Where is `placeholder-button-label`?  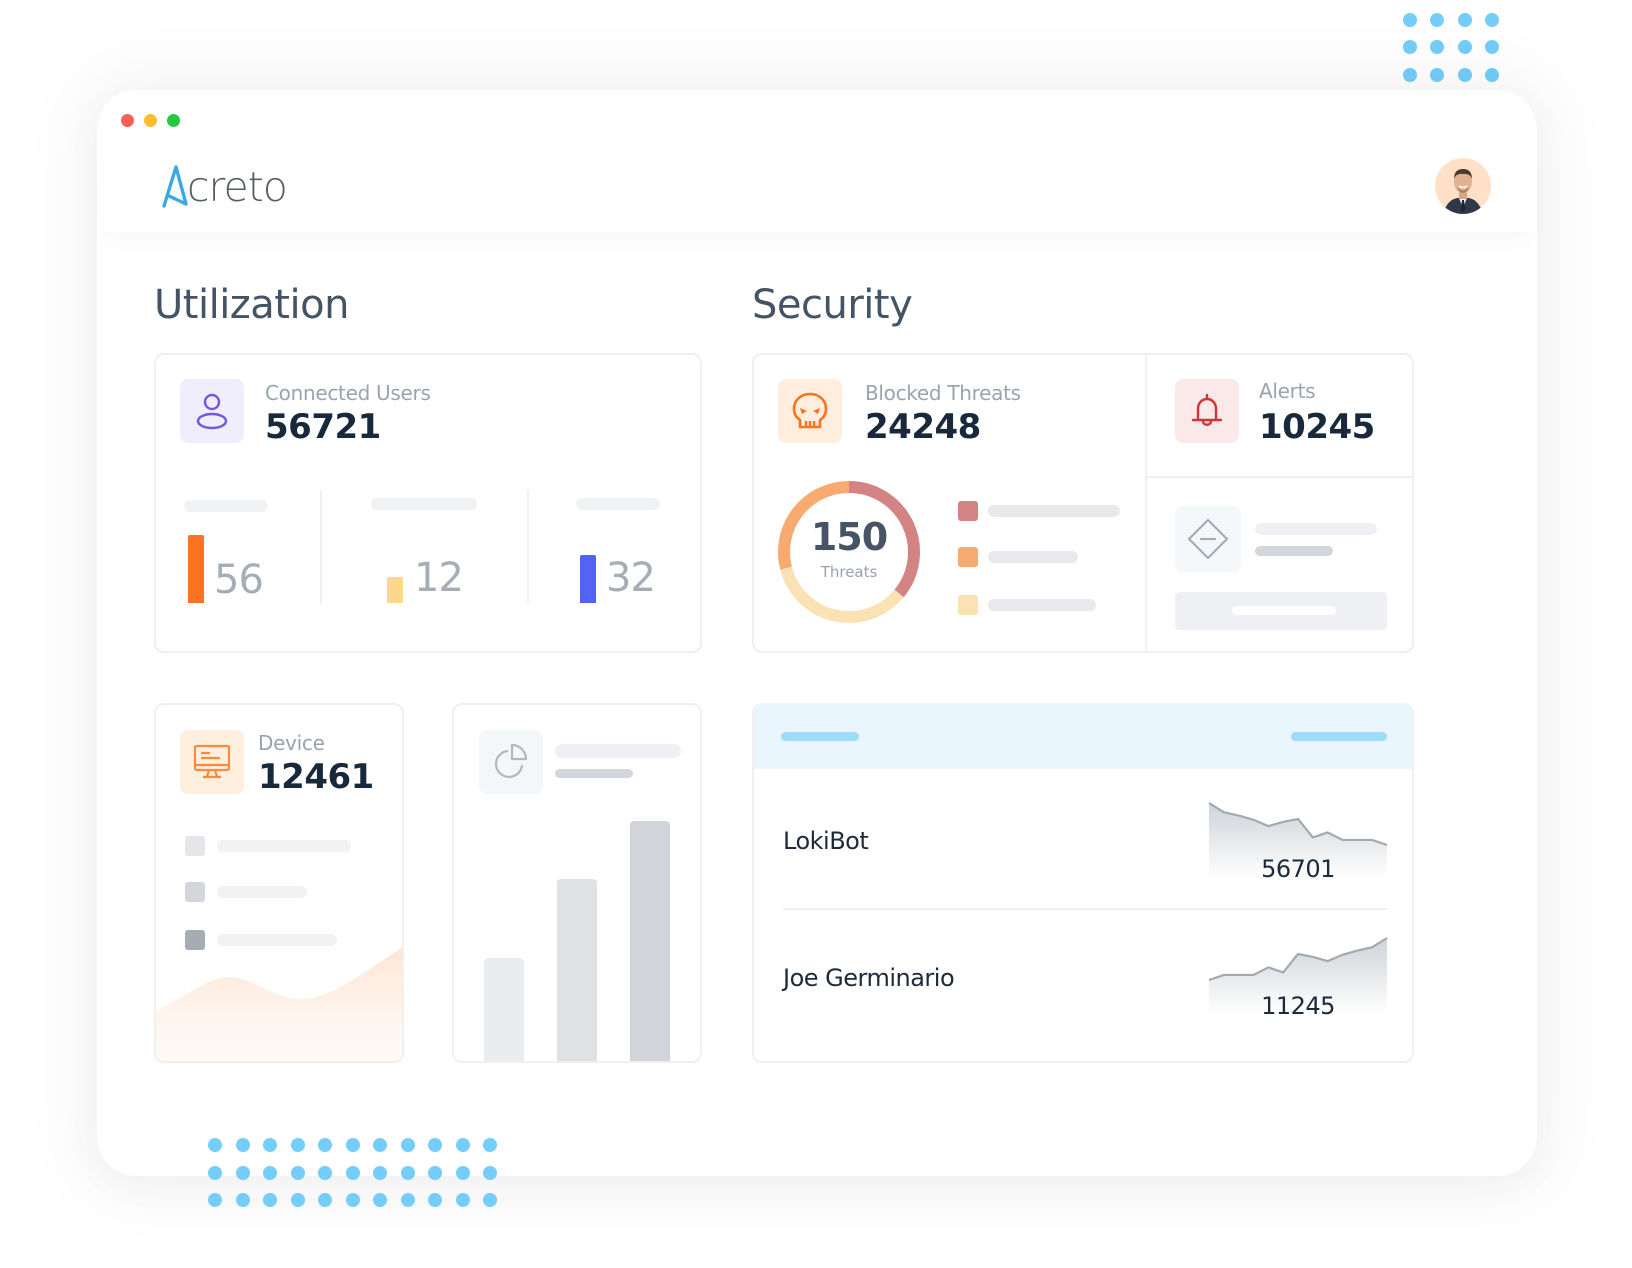 placeholder-button-label is located at coordinates (1284, 610).